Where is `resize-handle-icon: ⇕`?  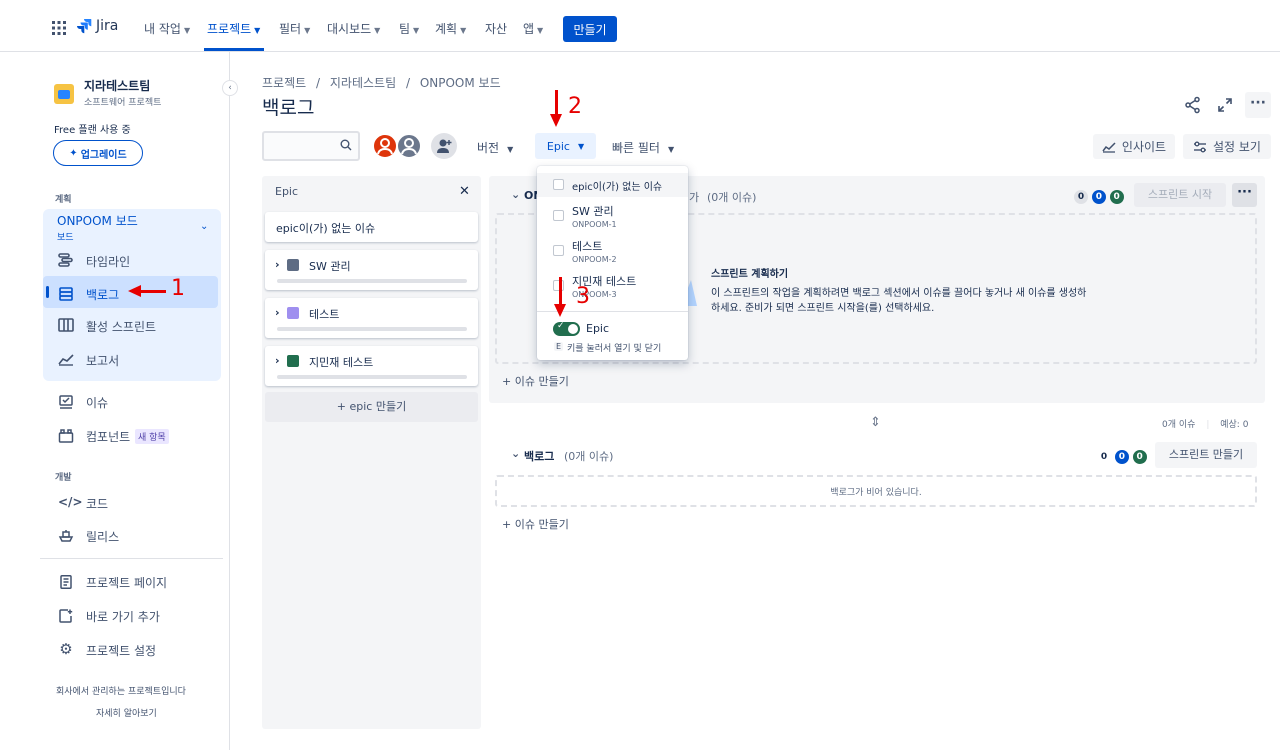 resize-handle-icon: ⇕ is located at coordinates (875, 422).